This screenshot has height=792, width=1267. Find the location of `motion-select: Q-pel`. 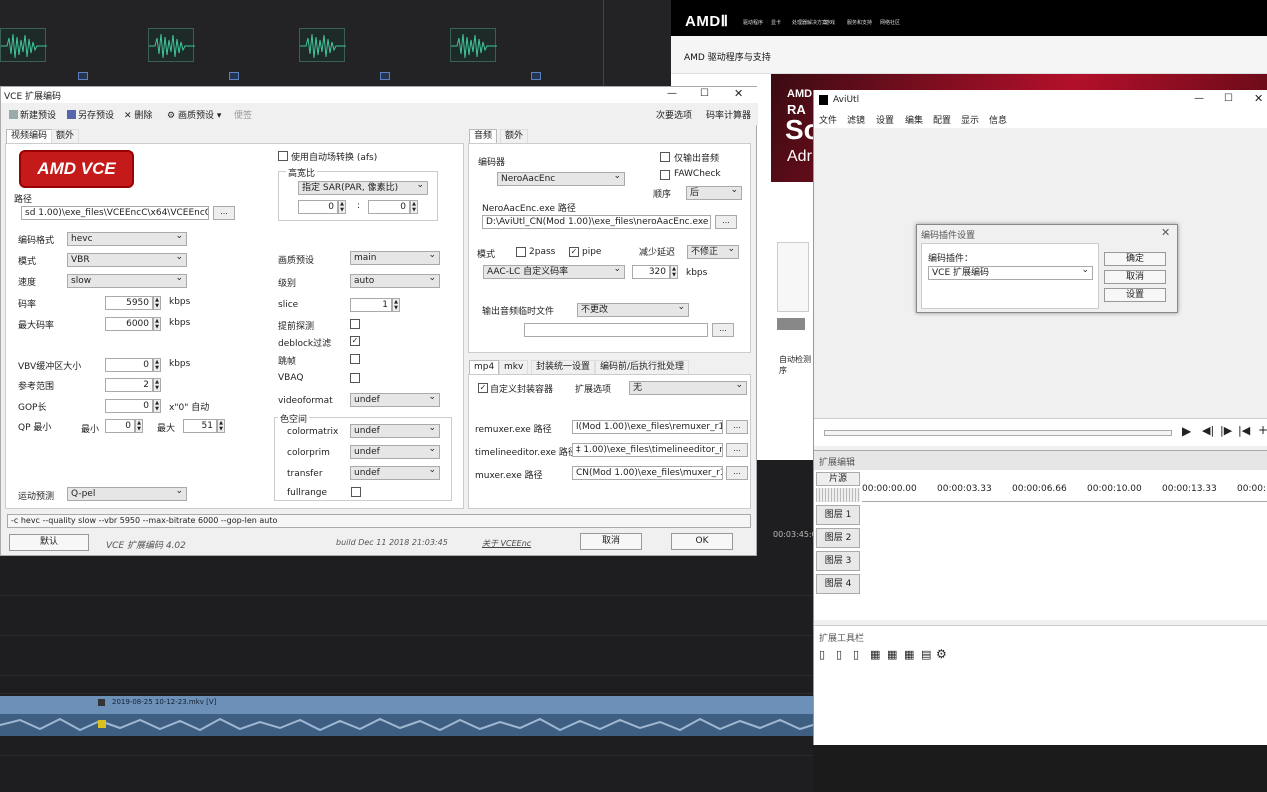

motion-select: Q-pel is located at coordinates (127, 494).